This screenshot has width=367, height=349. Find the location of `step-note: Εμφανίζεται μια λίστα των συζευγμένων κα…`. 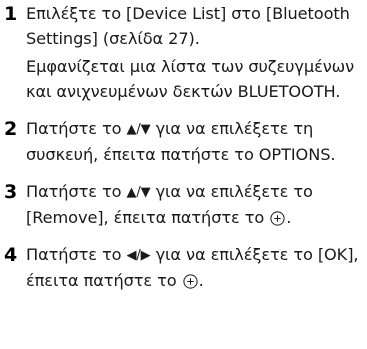

step-note: Εμφανίζεται μια λίστα των συζευγμένων κα… is located at coordinates (190, 79).